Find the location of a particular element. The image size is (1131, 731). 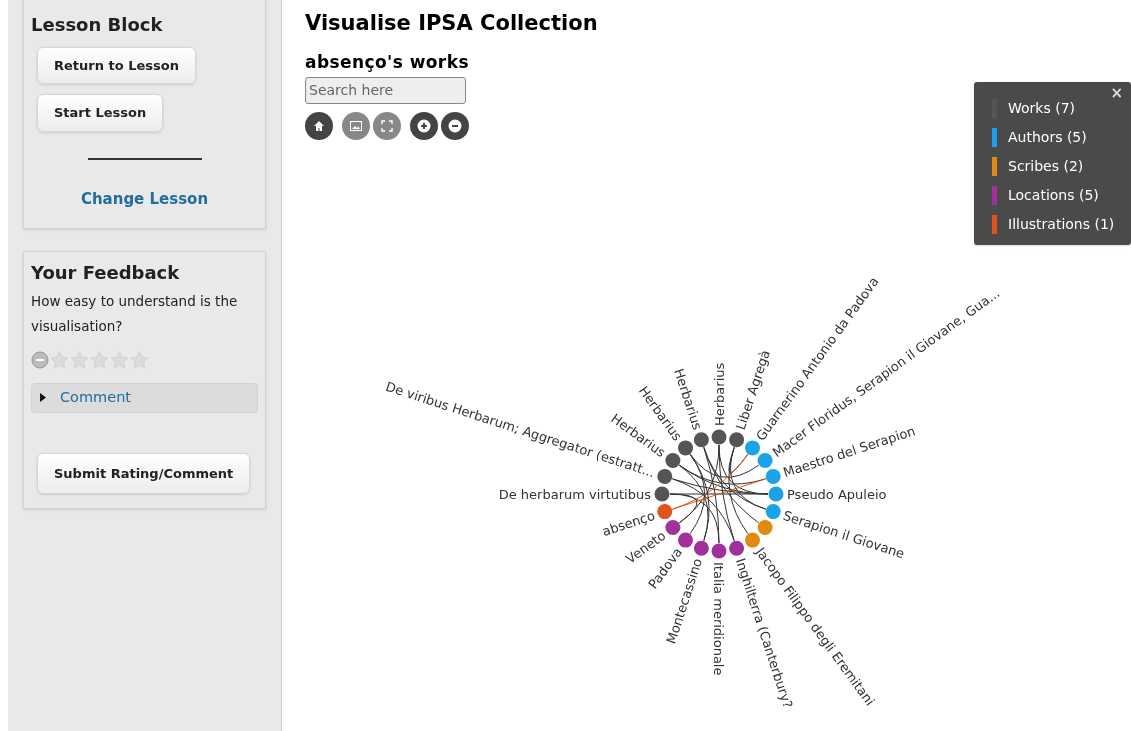

node-label: De herbarum virtutibus is located at coordinates (574, 494).